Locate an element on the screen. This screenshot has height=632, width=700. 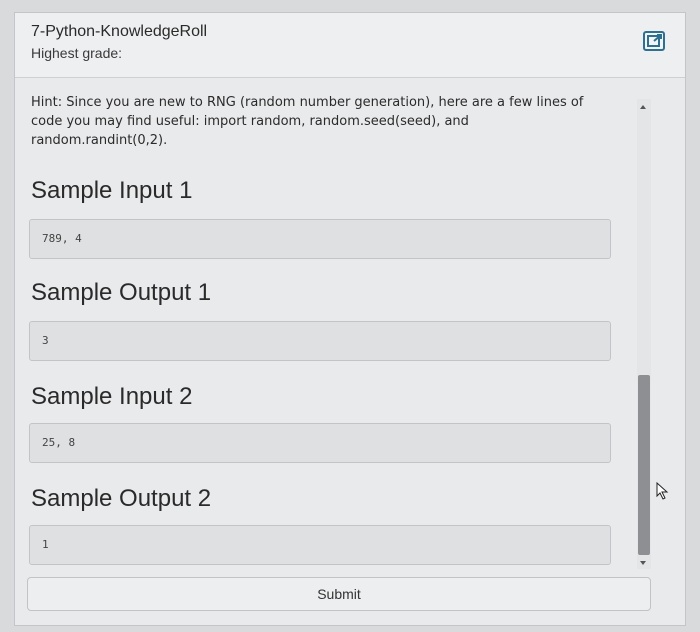
scroll-down-arrow-icon is located at coordinates (643, 563).